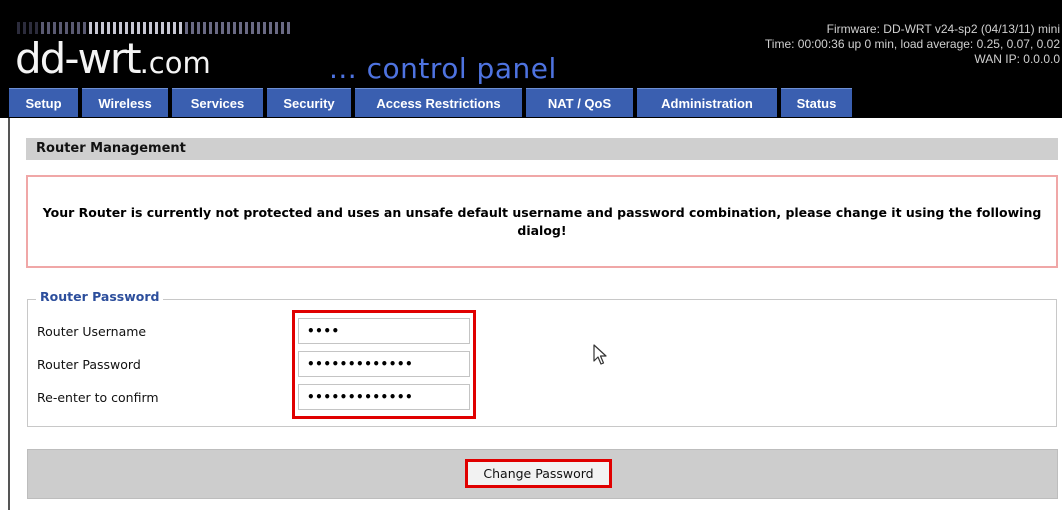 The image size is (1062, 510). Describe the element at coordinates (707, 102) in the screenshot. I see `tab-administration: Administration` at that location.